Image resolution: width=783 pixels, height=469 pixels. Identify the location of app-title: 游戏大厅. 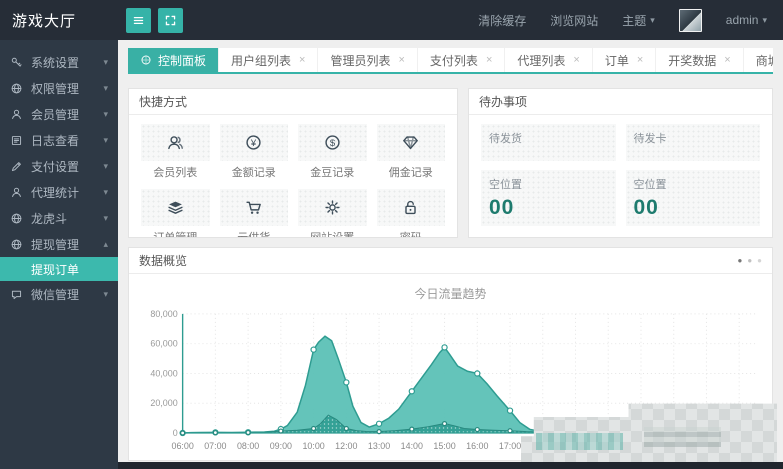
(44, 21).